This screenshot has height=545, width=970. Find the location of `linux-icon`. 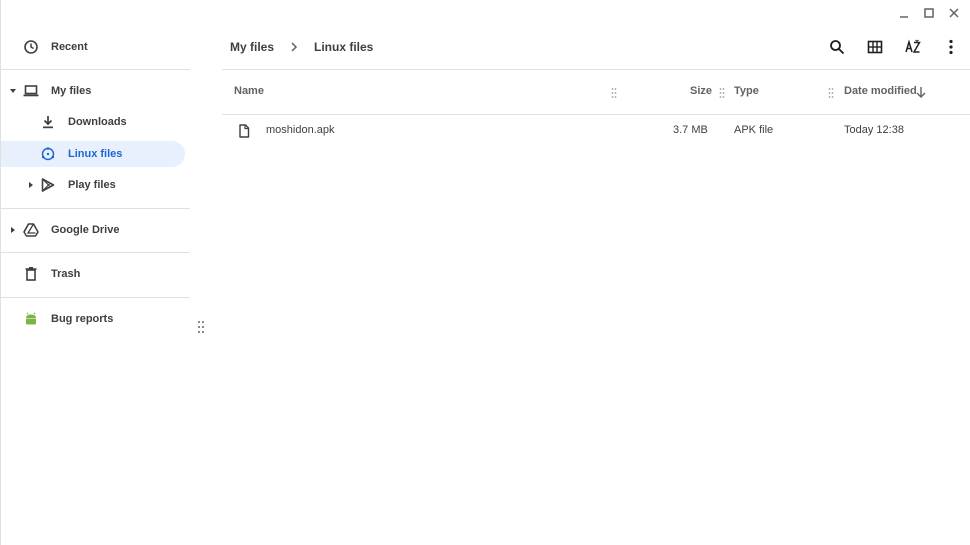

linux-icon is located at coordinates (48, 154).